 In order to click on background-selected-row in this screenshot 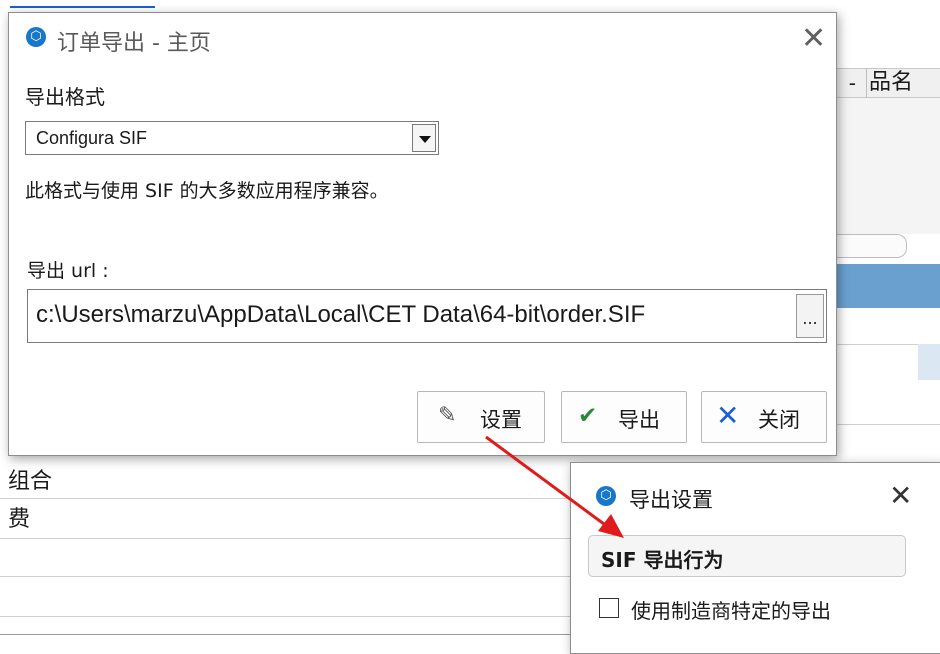, I will do `click(886, 286)`.